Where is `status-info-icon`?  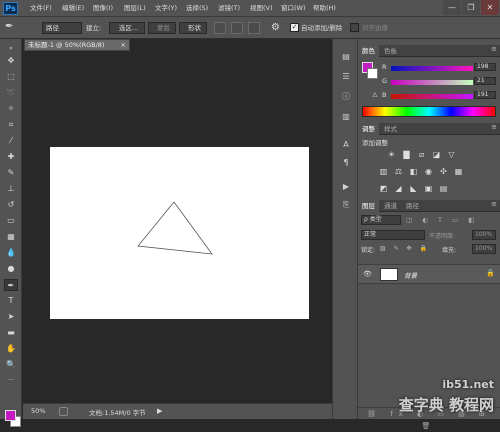 status-info-icon is located at coordinates (63, 411).